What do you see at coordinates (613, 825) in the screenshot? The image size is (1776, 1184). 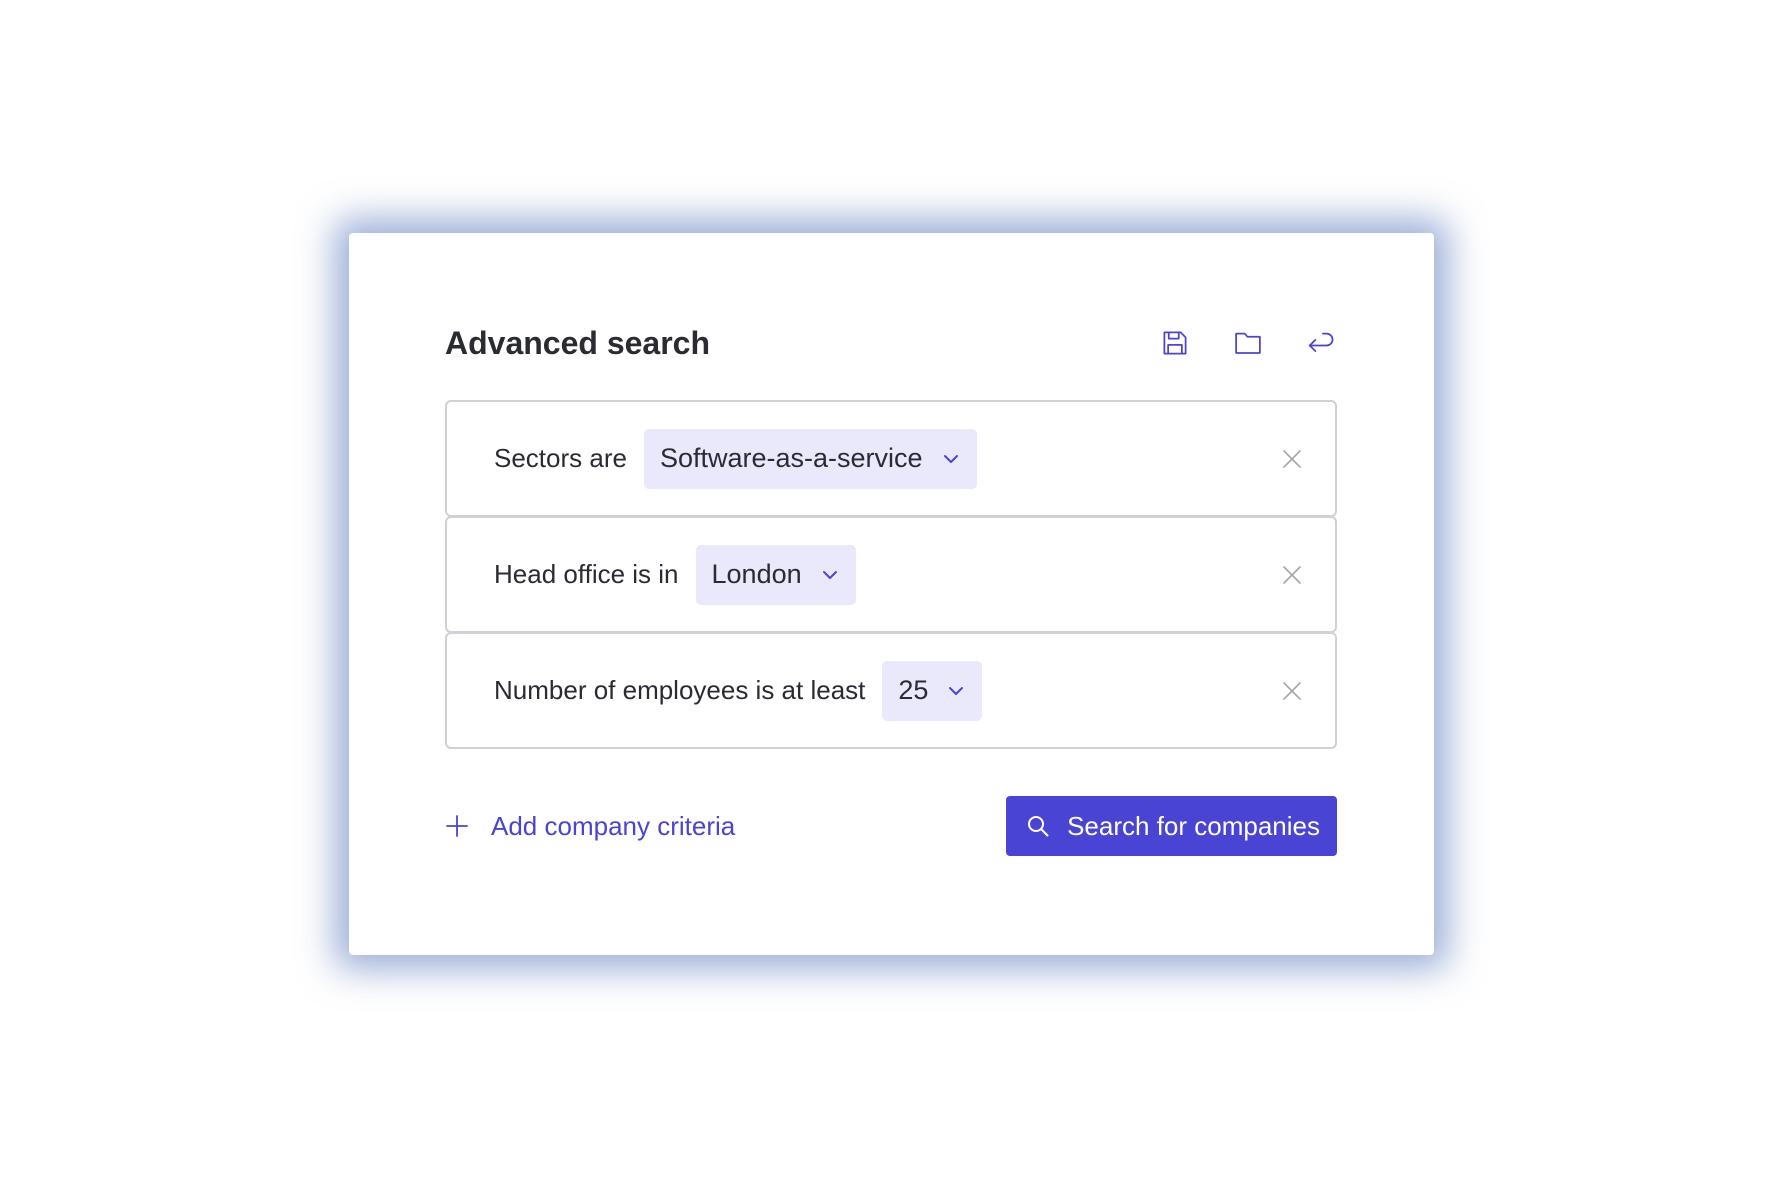 I see `add-criteria-label: Add company criteria` at bounding box center [613, 825].